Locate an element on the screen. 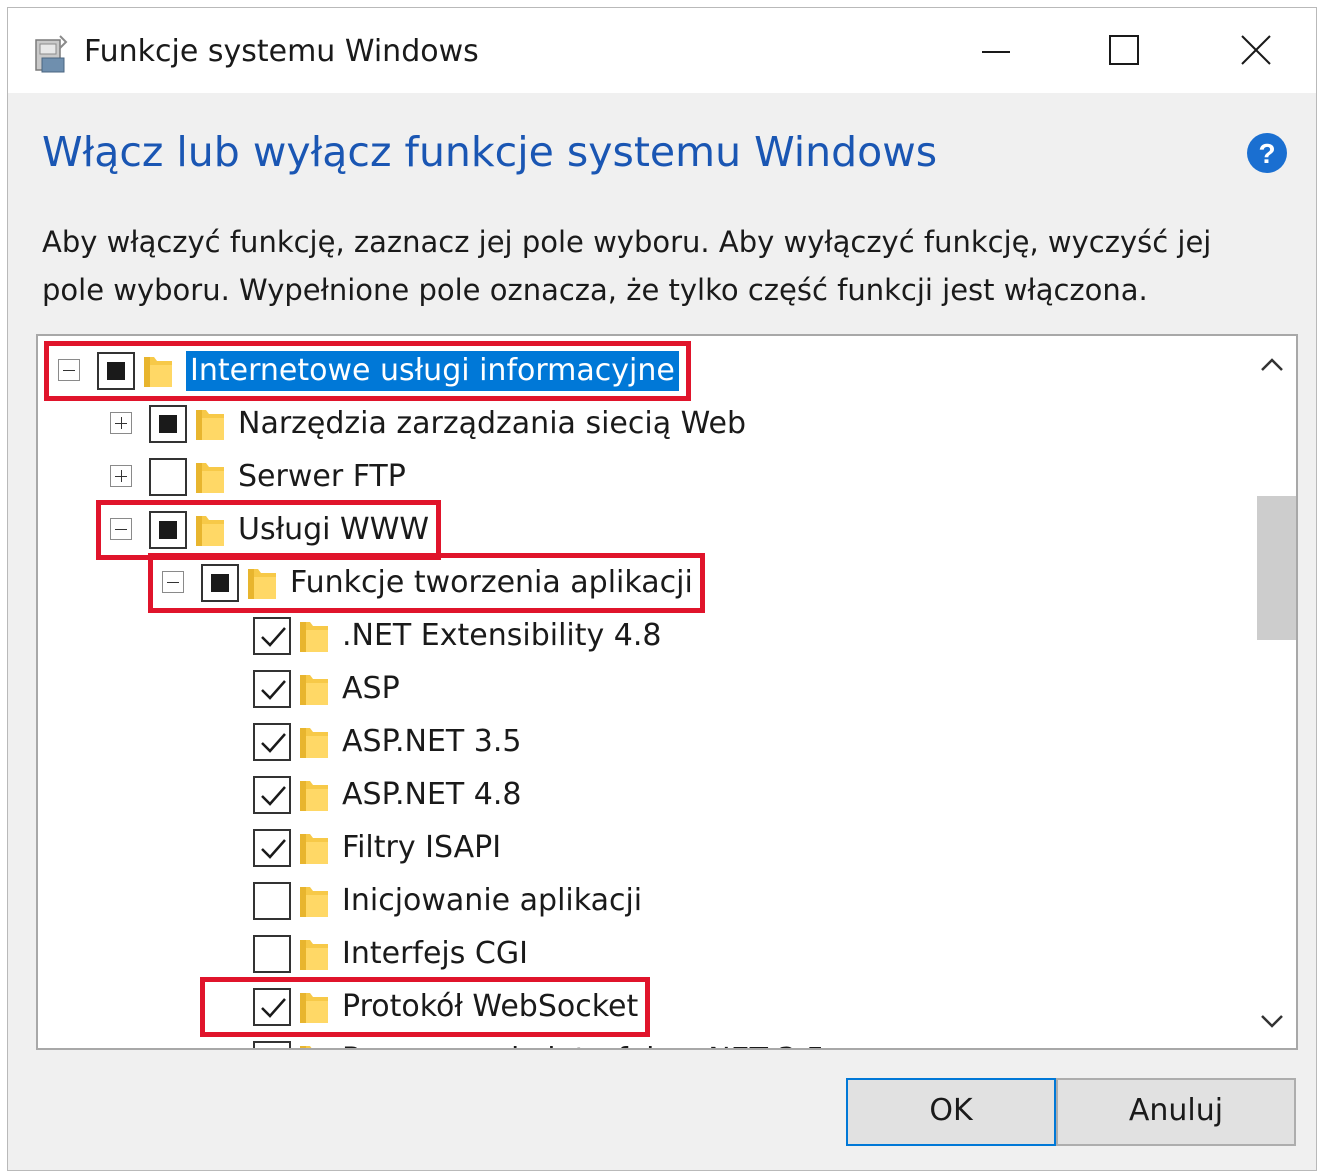 Image resolution: width=1326 pixels, height=1171 pixels. tree-item-label: Interfejs CGI is located at coordinates (435, 954).